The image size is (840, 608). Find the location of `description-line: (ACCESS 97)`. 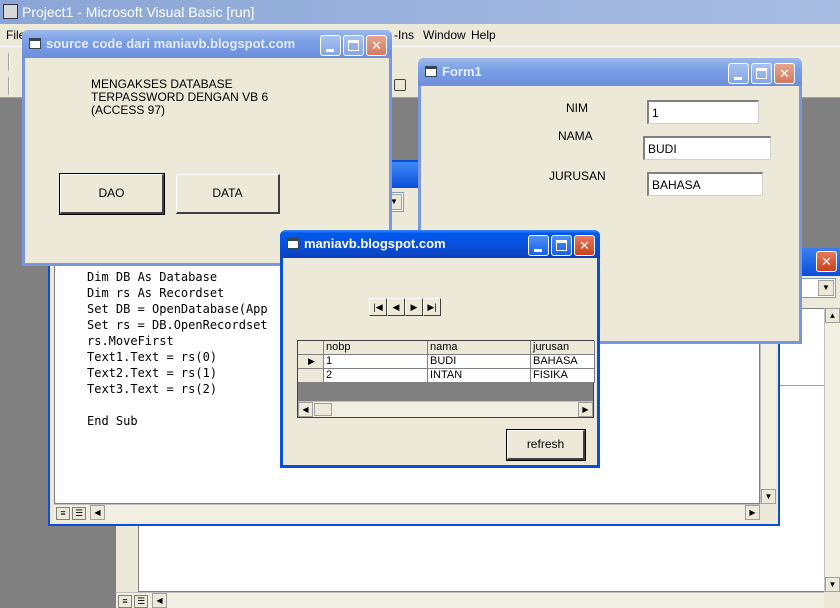

description-line: (ACCESS 97) is located at coordinates (128, 110).